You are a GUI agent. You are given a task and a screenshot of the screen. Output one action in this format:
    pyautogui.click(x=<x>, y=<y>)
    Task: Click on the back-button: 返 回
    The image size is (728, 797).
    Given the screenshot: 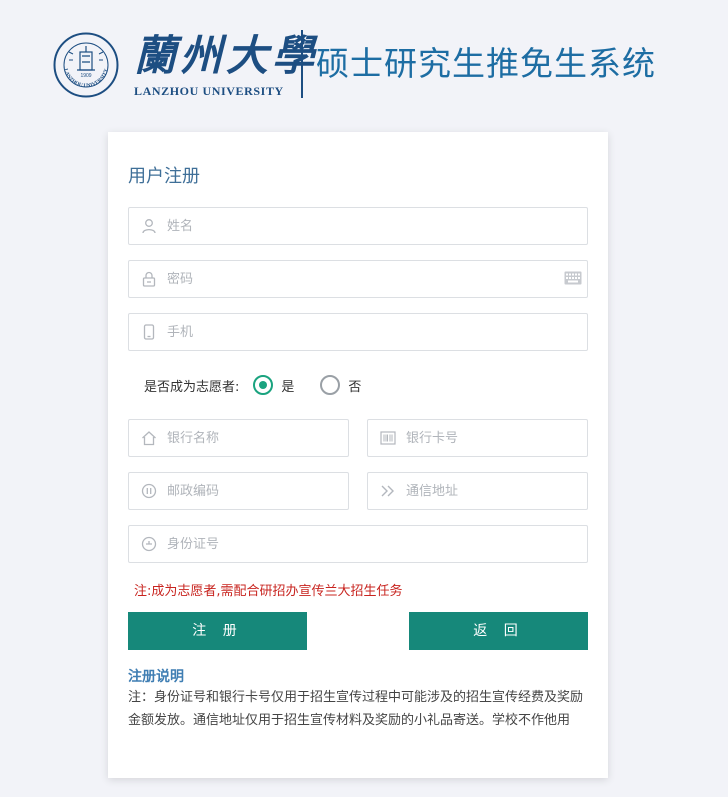 What is the action you would take?
    pyautogui.click(x=498, y=631)
    